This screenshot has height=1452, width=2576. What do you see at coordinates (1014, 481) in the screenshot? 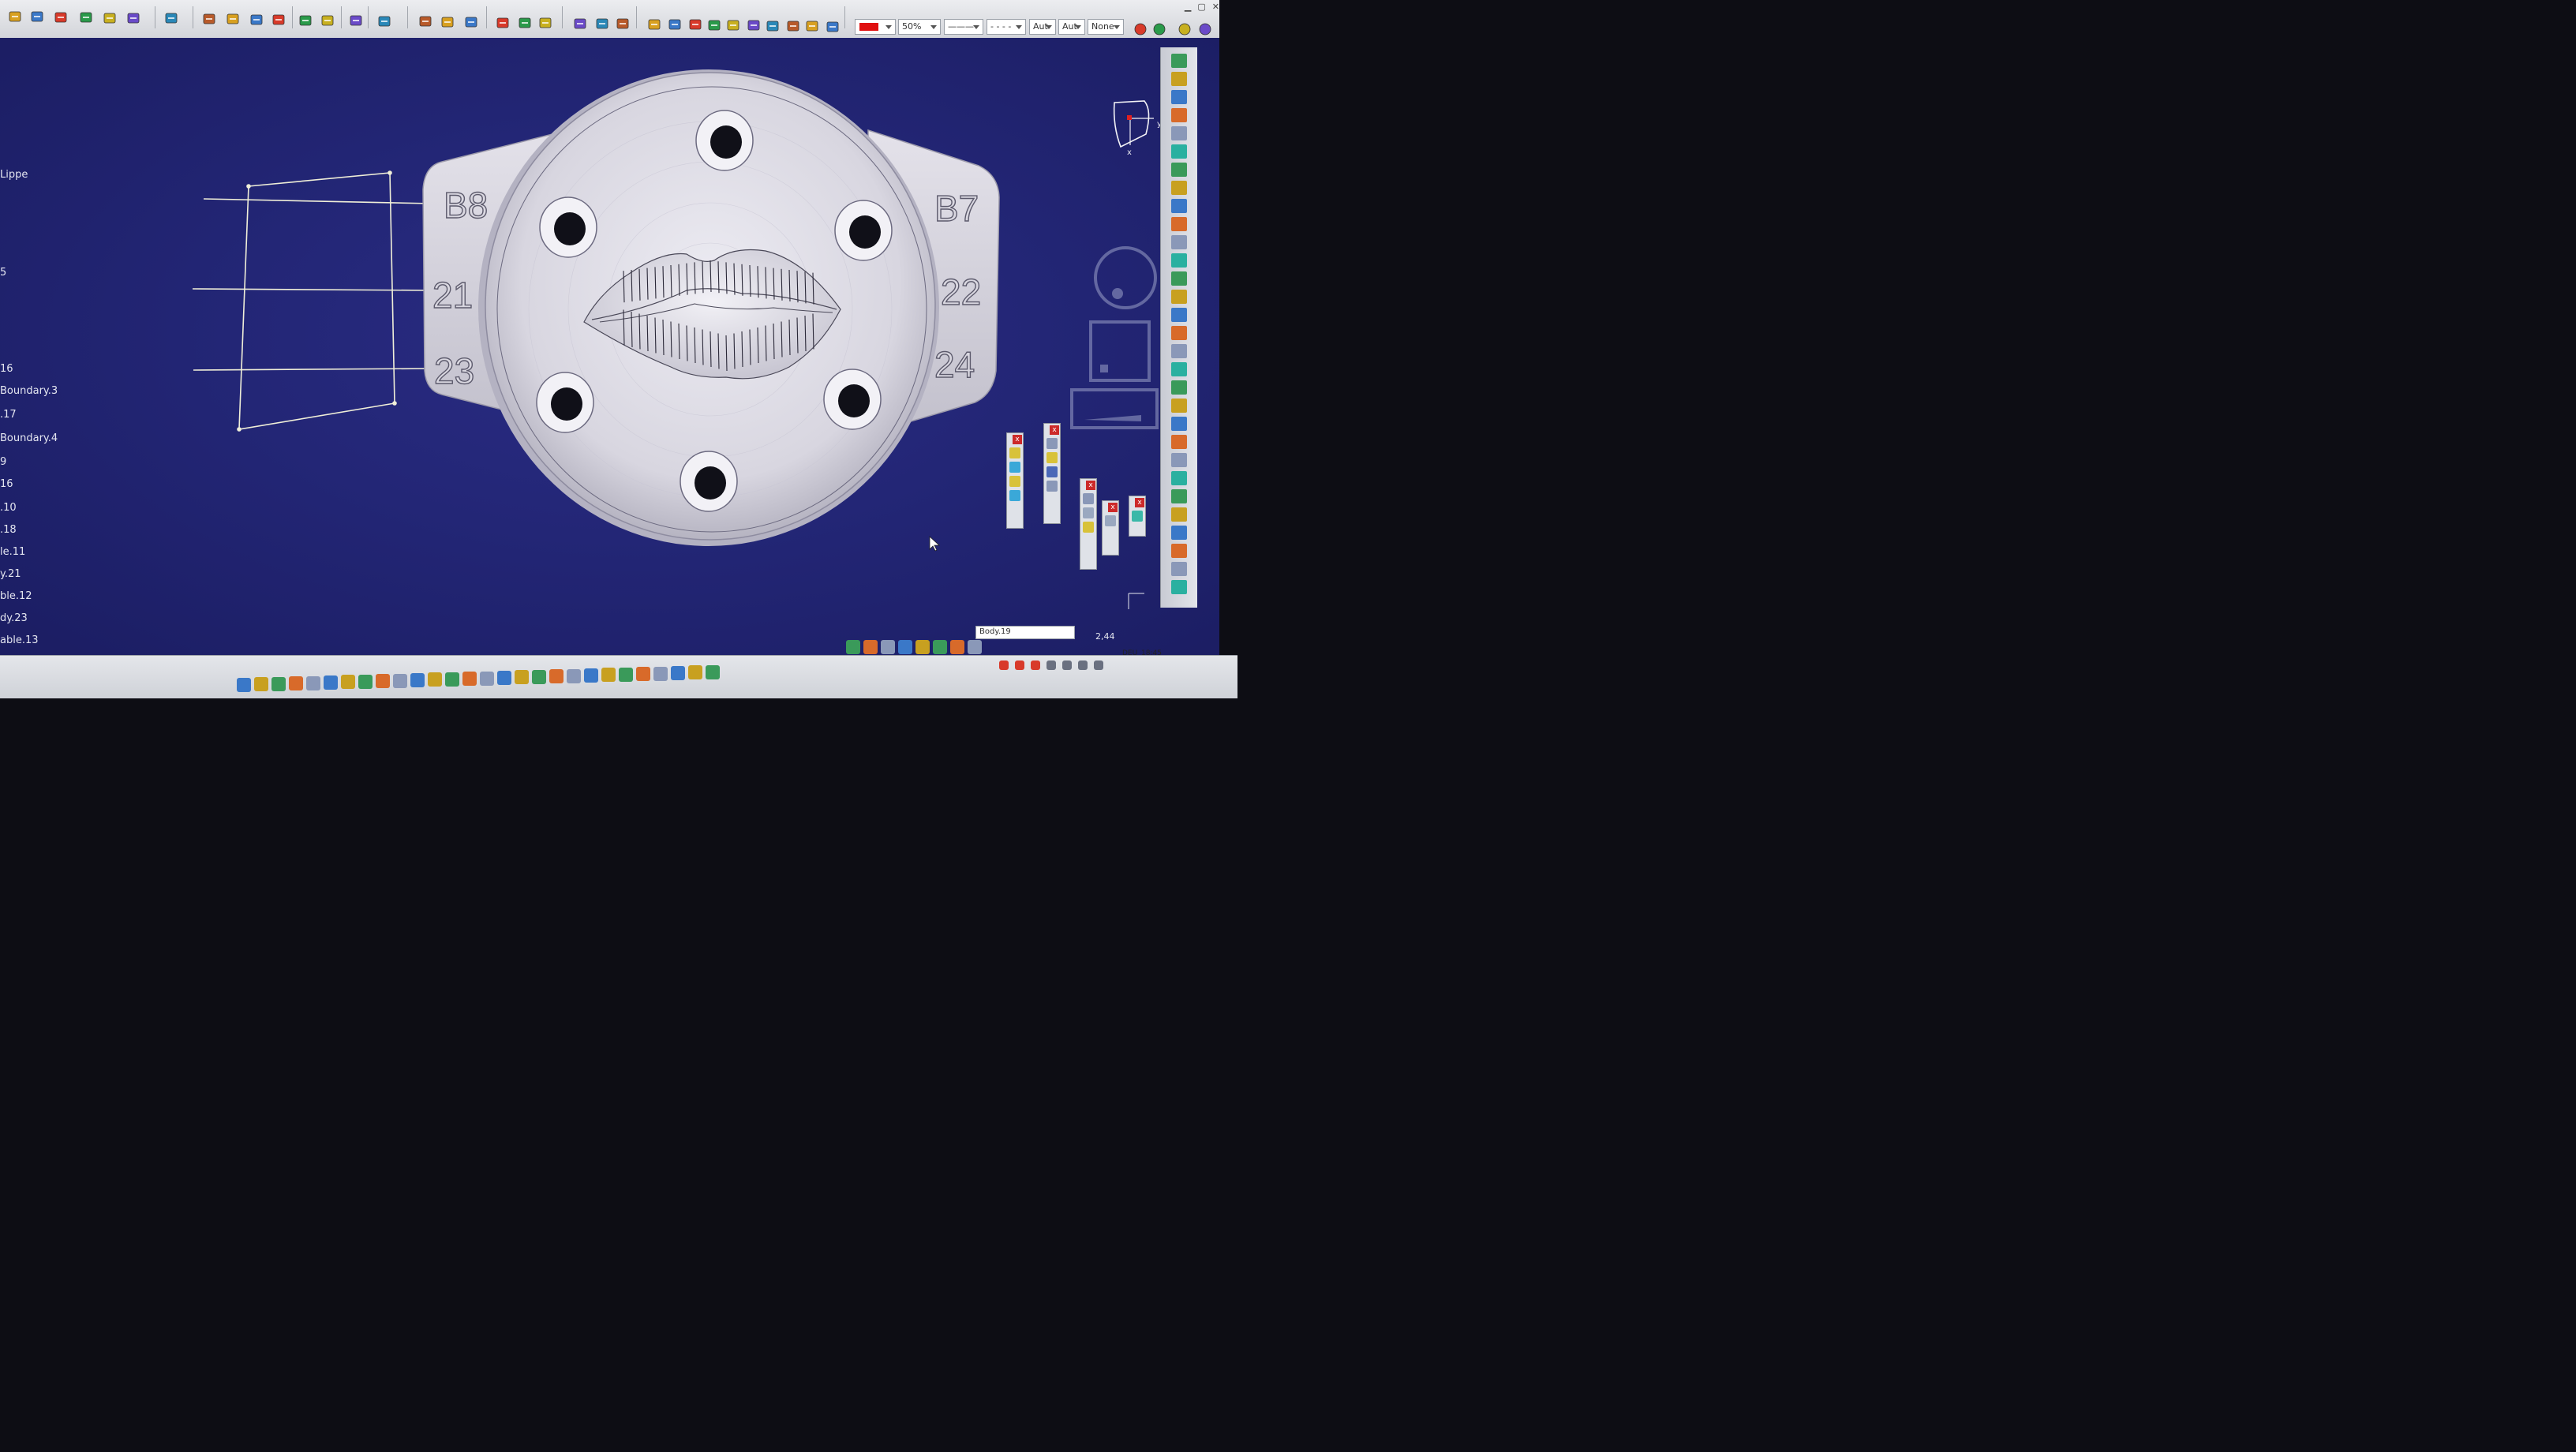
I see `extrude-icon` at bounding box center [1014, 481].